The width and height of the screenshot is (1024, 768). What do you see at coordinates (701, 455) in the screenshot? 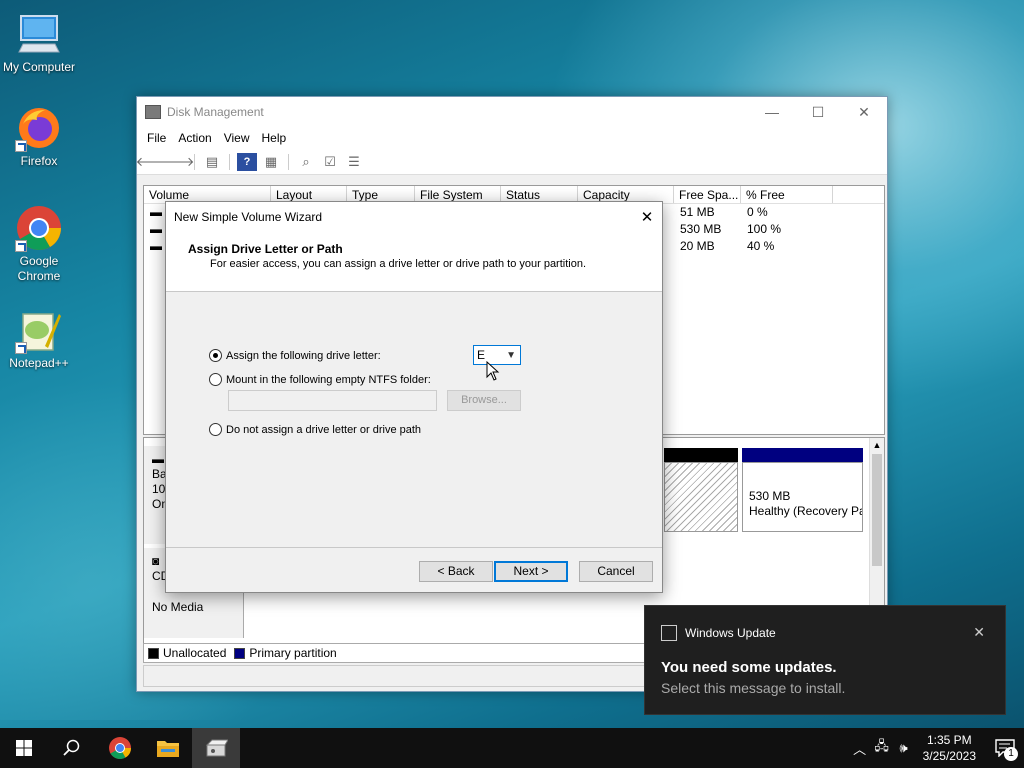
I see `unallocated-bar` at bounding box center [701, 455].